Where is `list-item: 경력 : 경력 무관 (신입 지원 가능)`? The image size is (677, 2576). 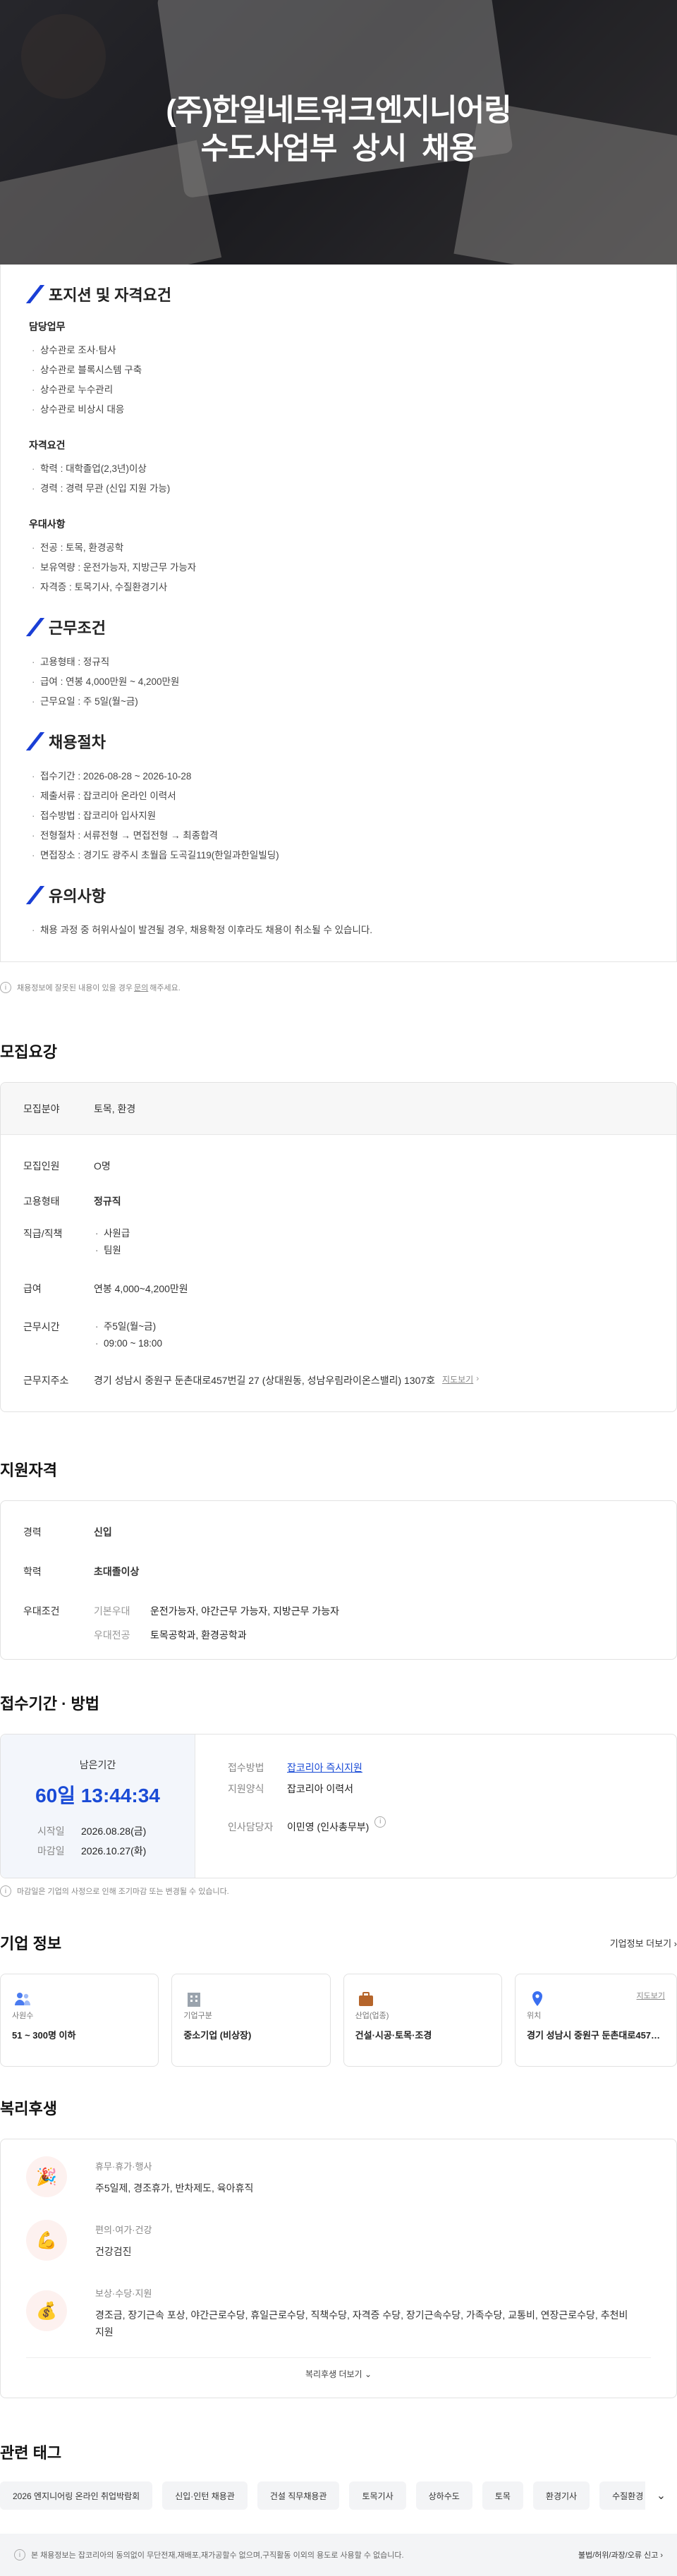 list-item: 경력 : 경력 무관 (신입 지원 가능) is located at coordinates (338, 489).